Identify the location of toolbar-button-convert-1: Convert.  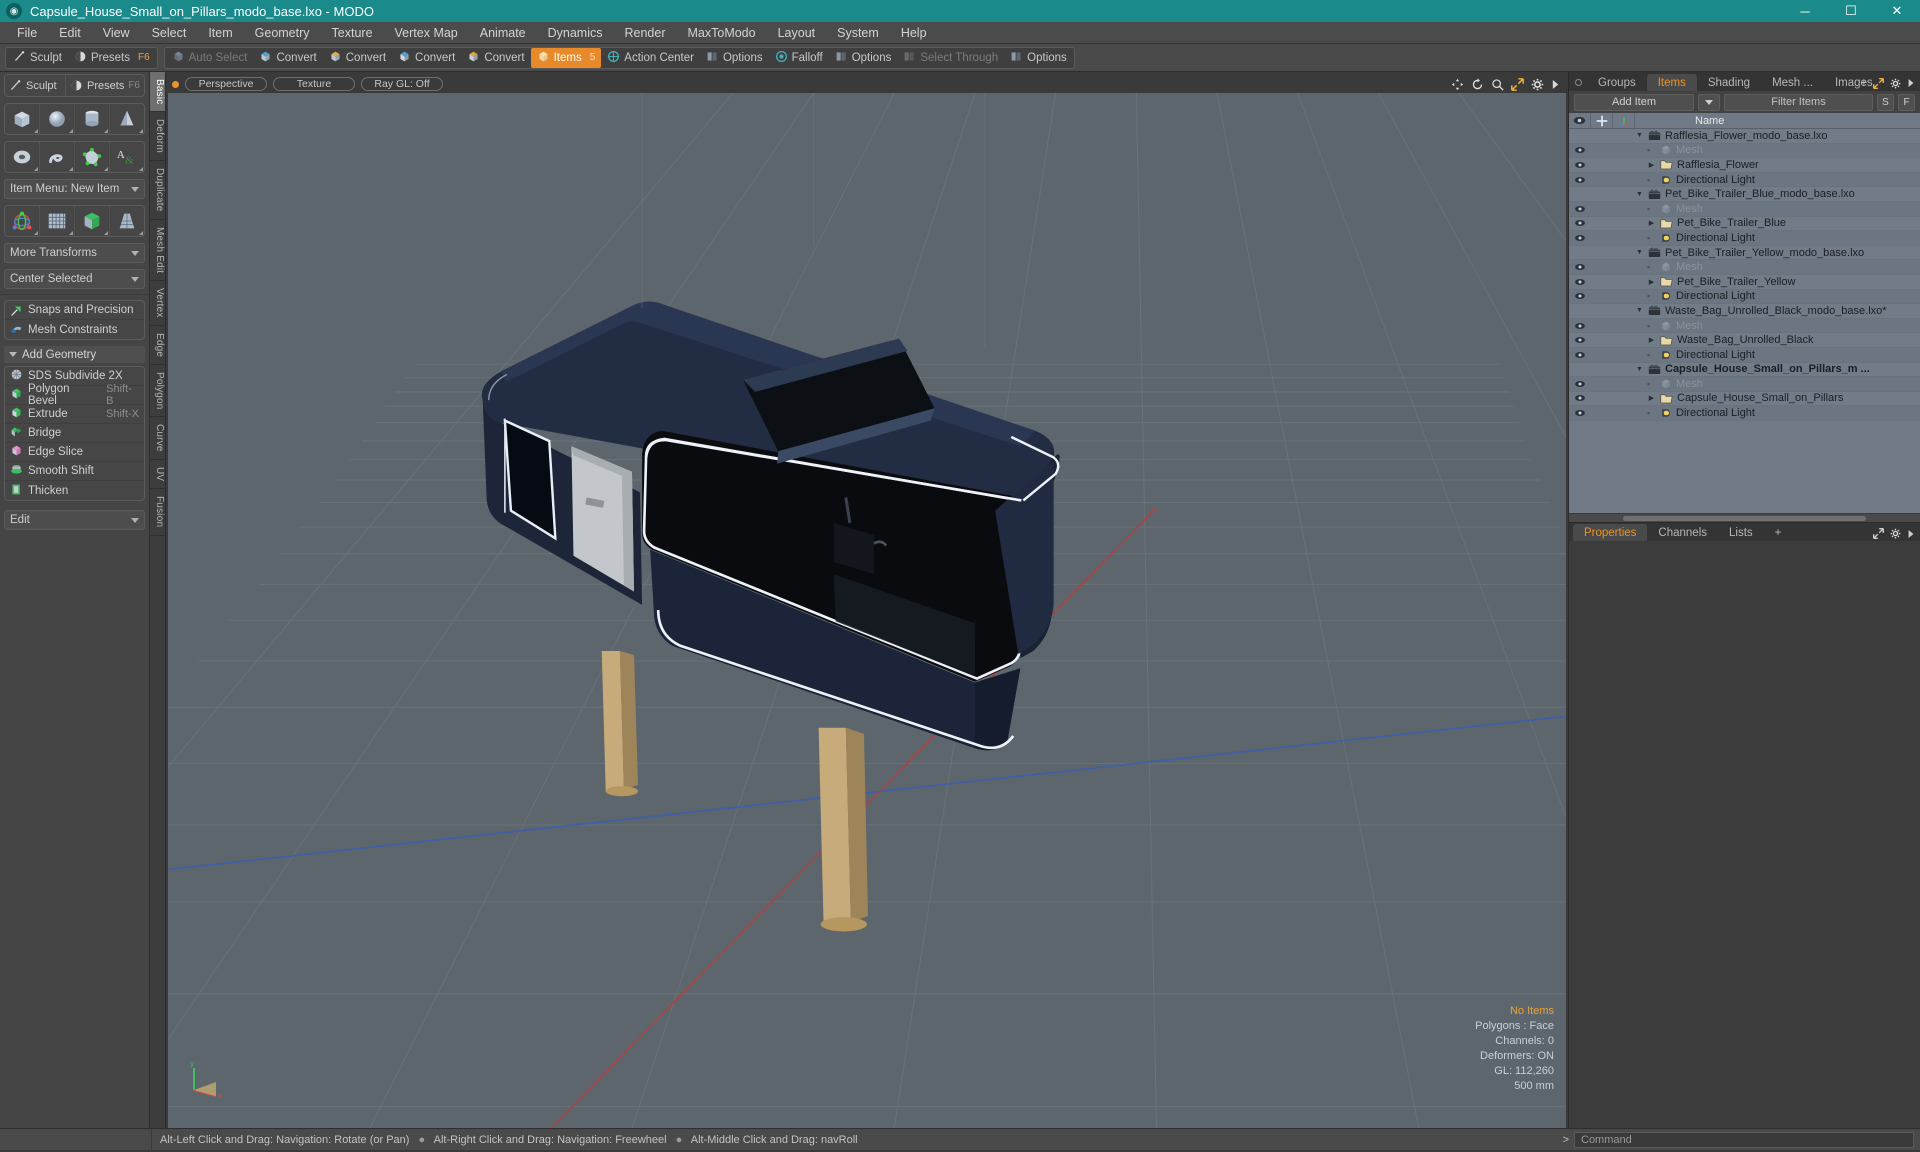
(287, 58).